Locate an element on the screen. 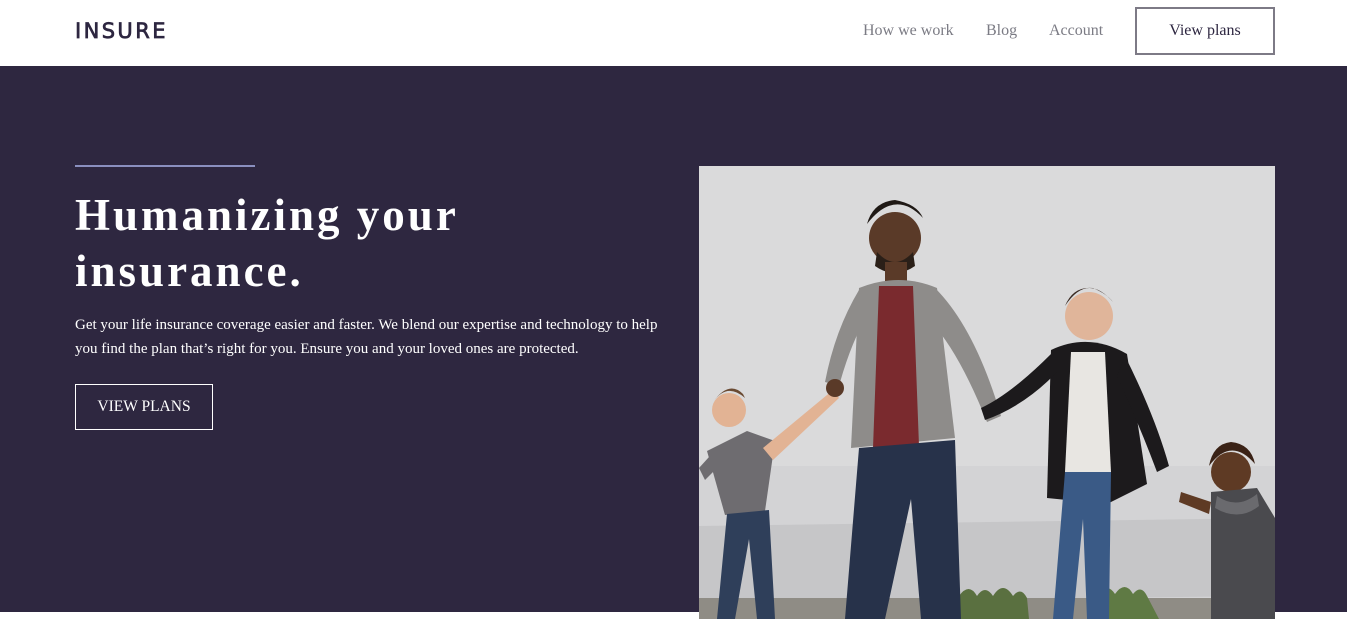 The width and height of the screenshot is (1347, 619). nav-link-blog: Blog is located at coordinates (1001, 31).